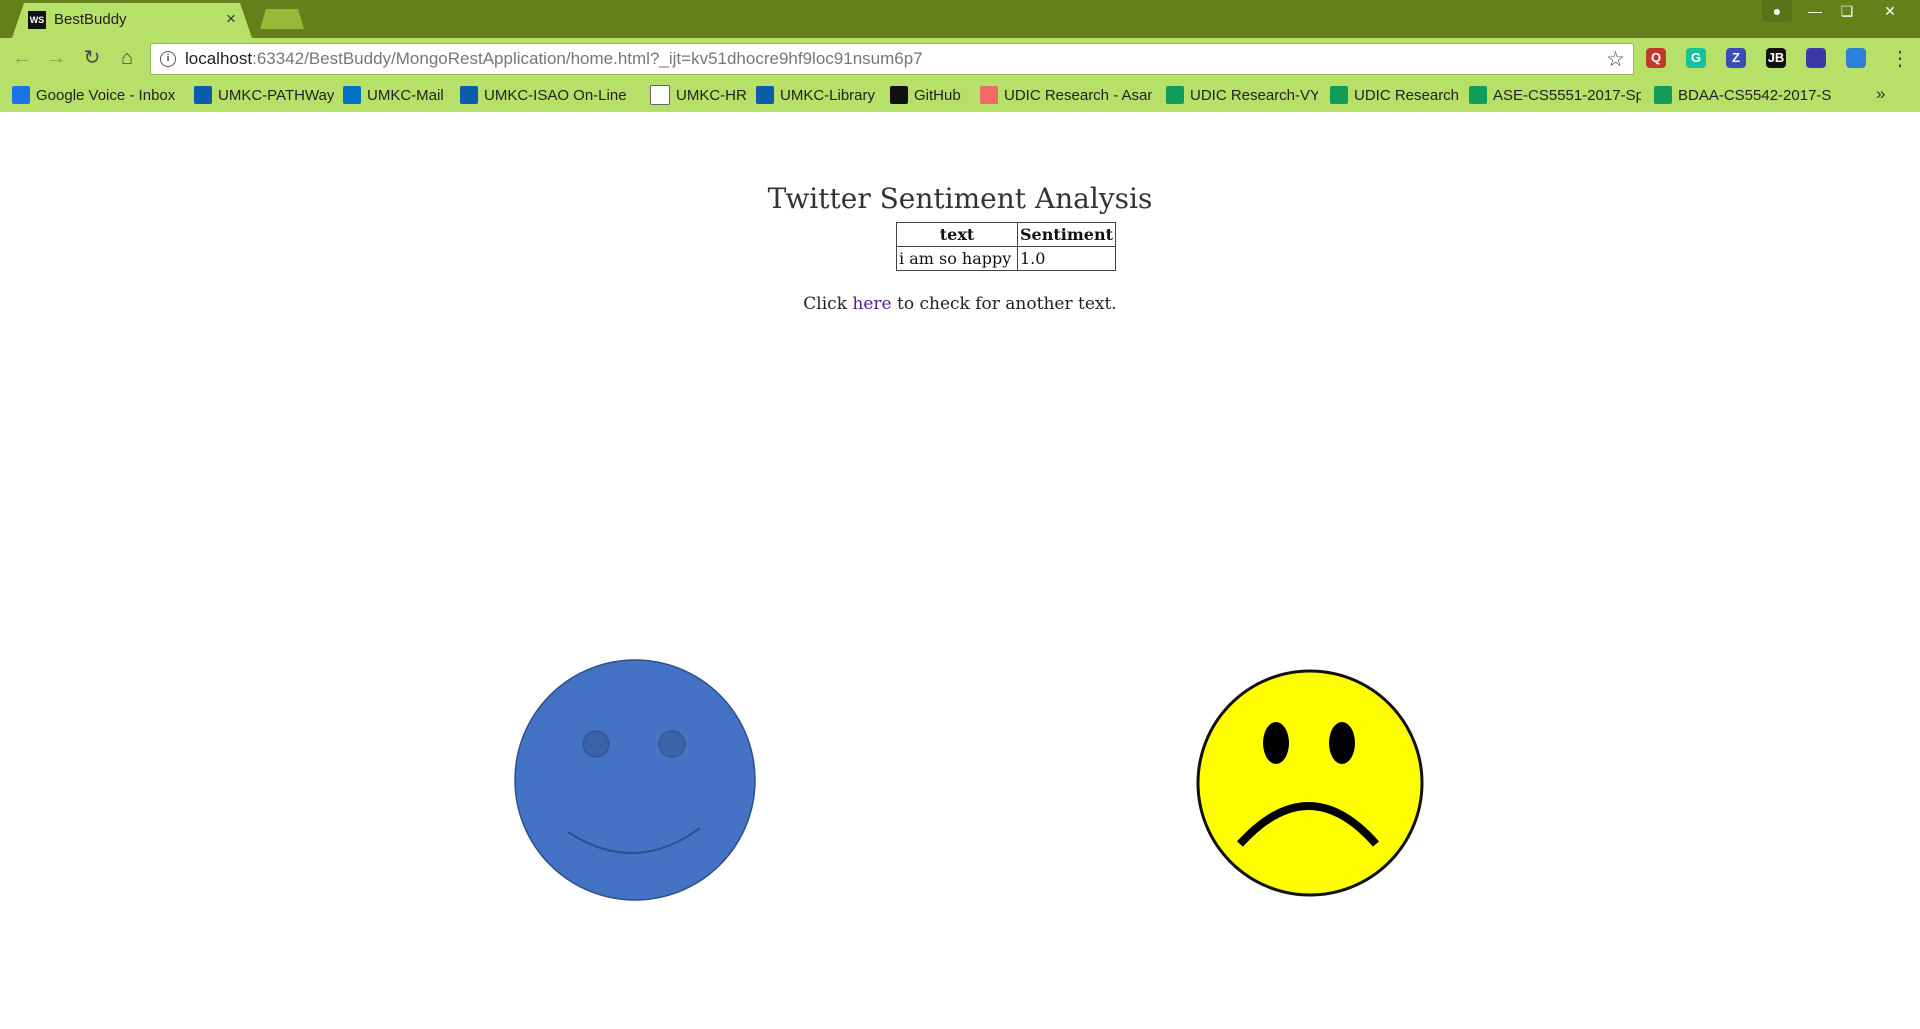  What do you see at coordinates (22, 58) in the screenshot?
I see `back-icon: ←` at bounding box center [22, 58].